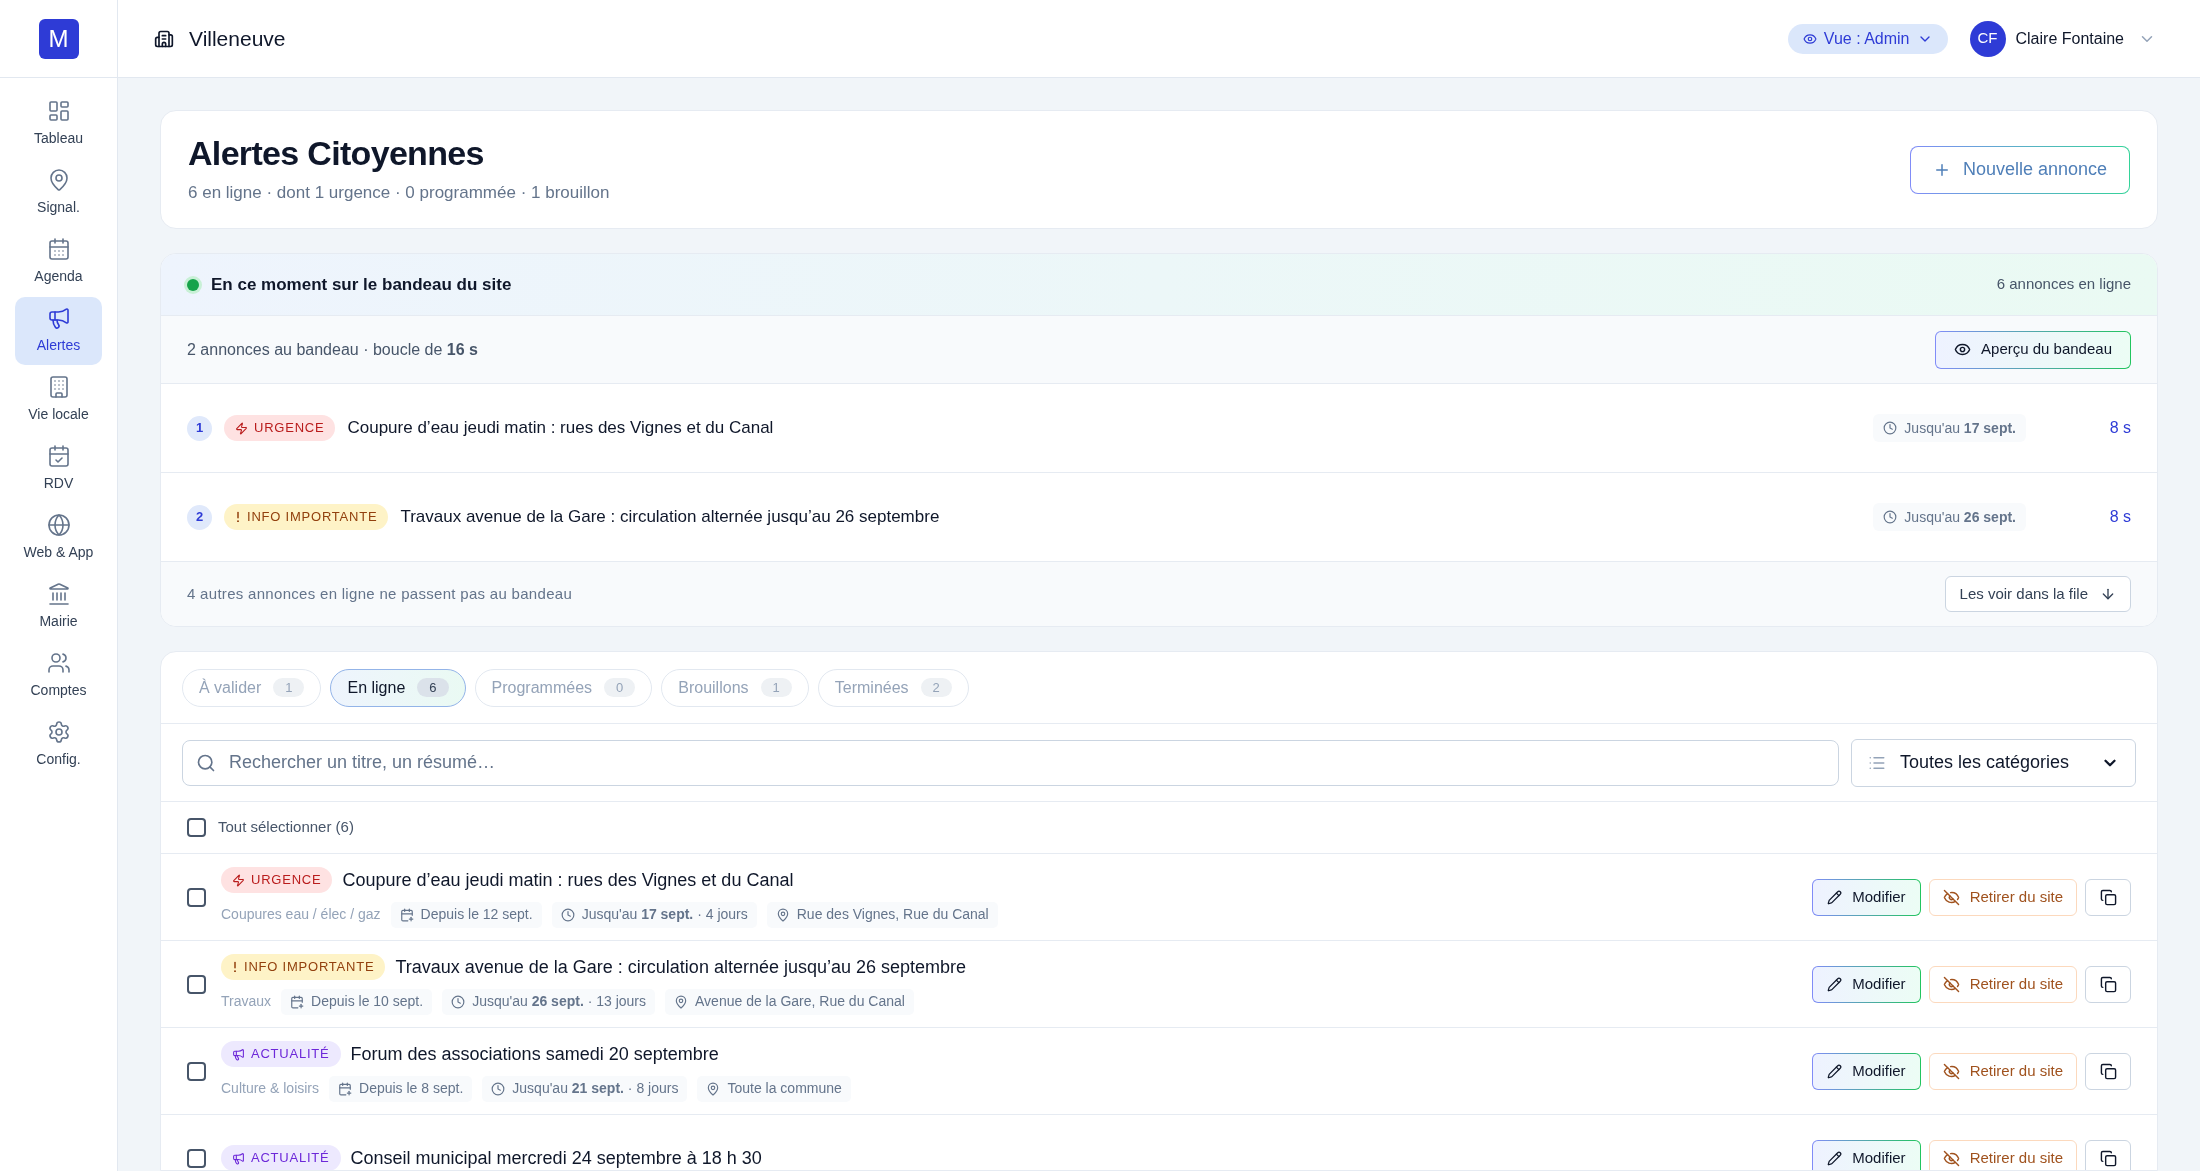  I want to click on category-select: Toutes les catégories, so click(1993, 762).